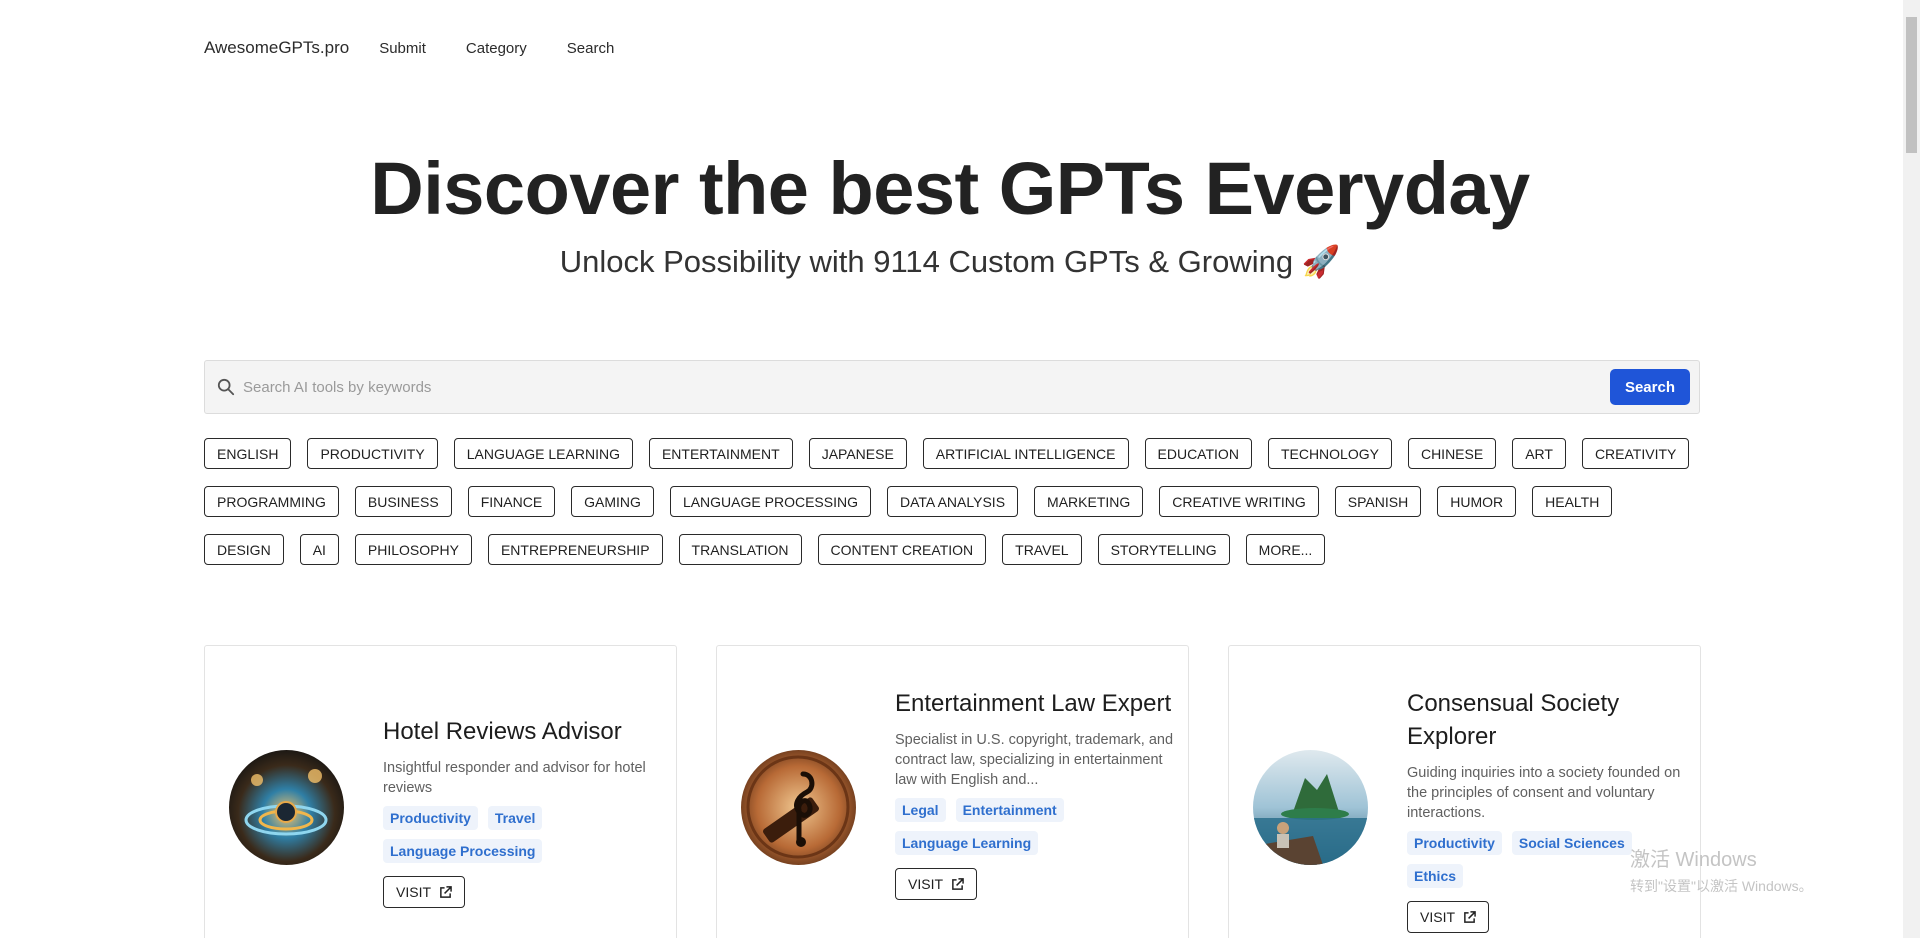 This screenshot has width=1920, height=938. I want to click on tag-travel: TRAVEL, so click(1042, 549).